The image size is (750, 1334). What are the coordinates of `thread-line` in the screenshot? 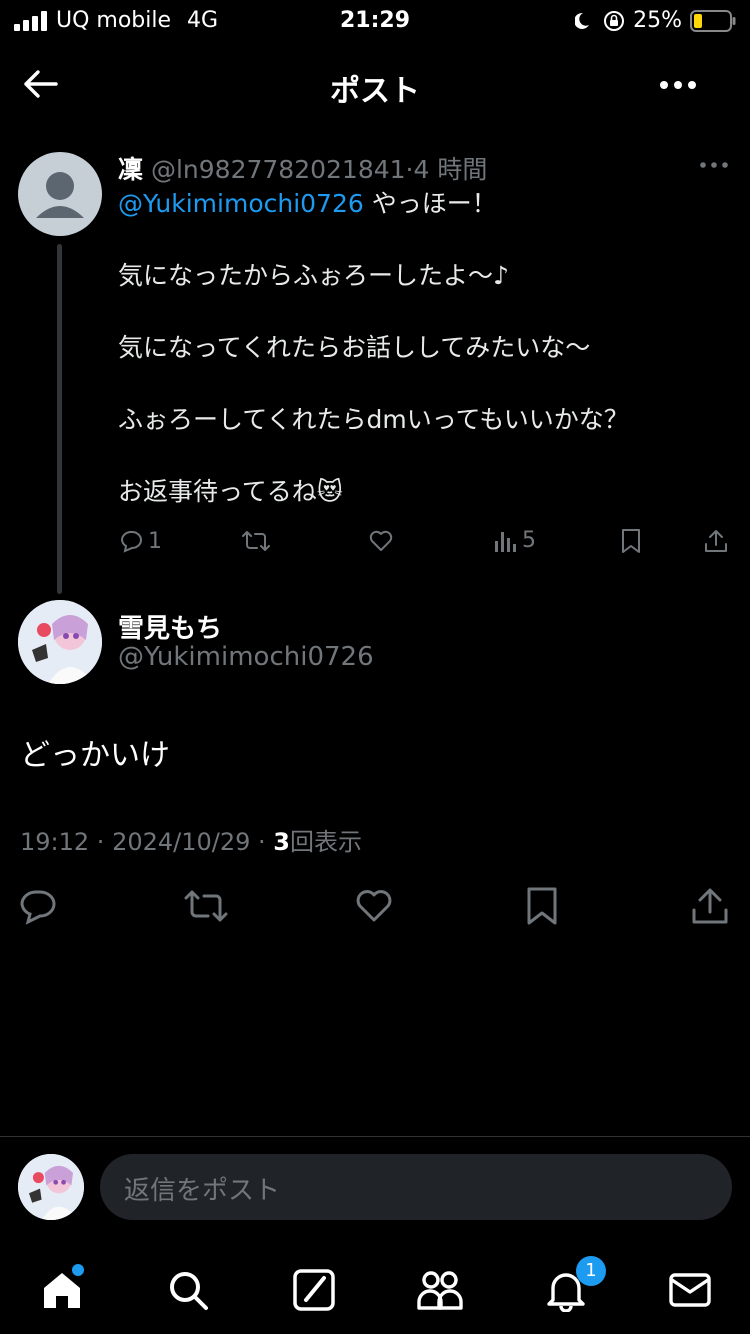 It's located at (59, 419).